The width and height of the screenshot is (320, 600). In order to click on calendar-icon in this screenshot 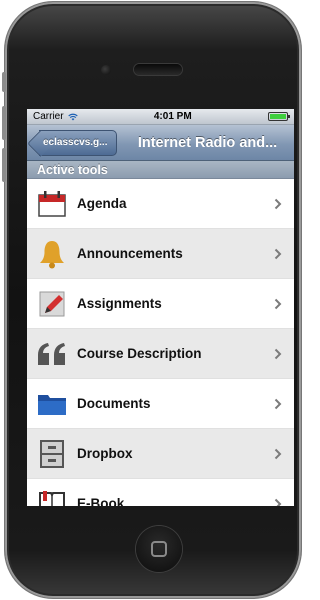, I will do `click(52, 204)`.